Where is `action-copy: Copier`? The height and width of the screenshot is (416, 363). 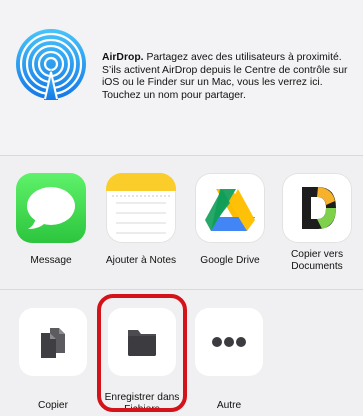
action-copy: Copier is located at coordinates (53, 360).